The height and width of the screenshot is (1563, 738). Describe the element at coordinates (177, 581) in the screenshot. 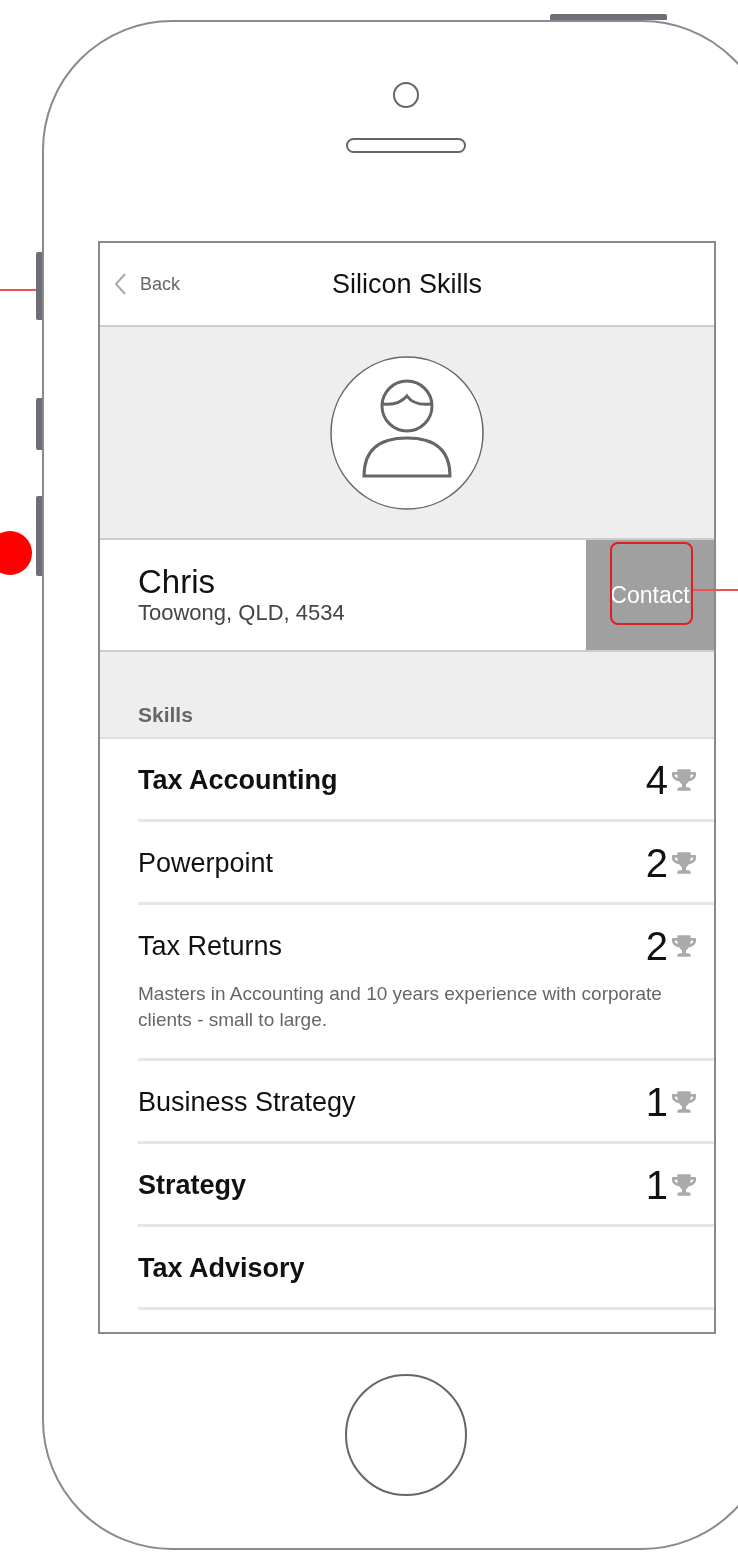

I see `profile-name: Chris` at that location.